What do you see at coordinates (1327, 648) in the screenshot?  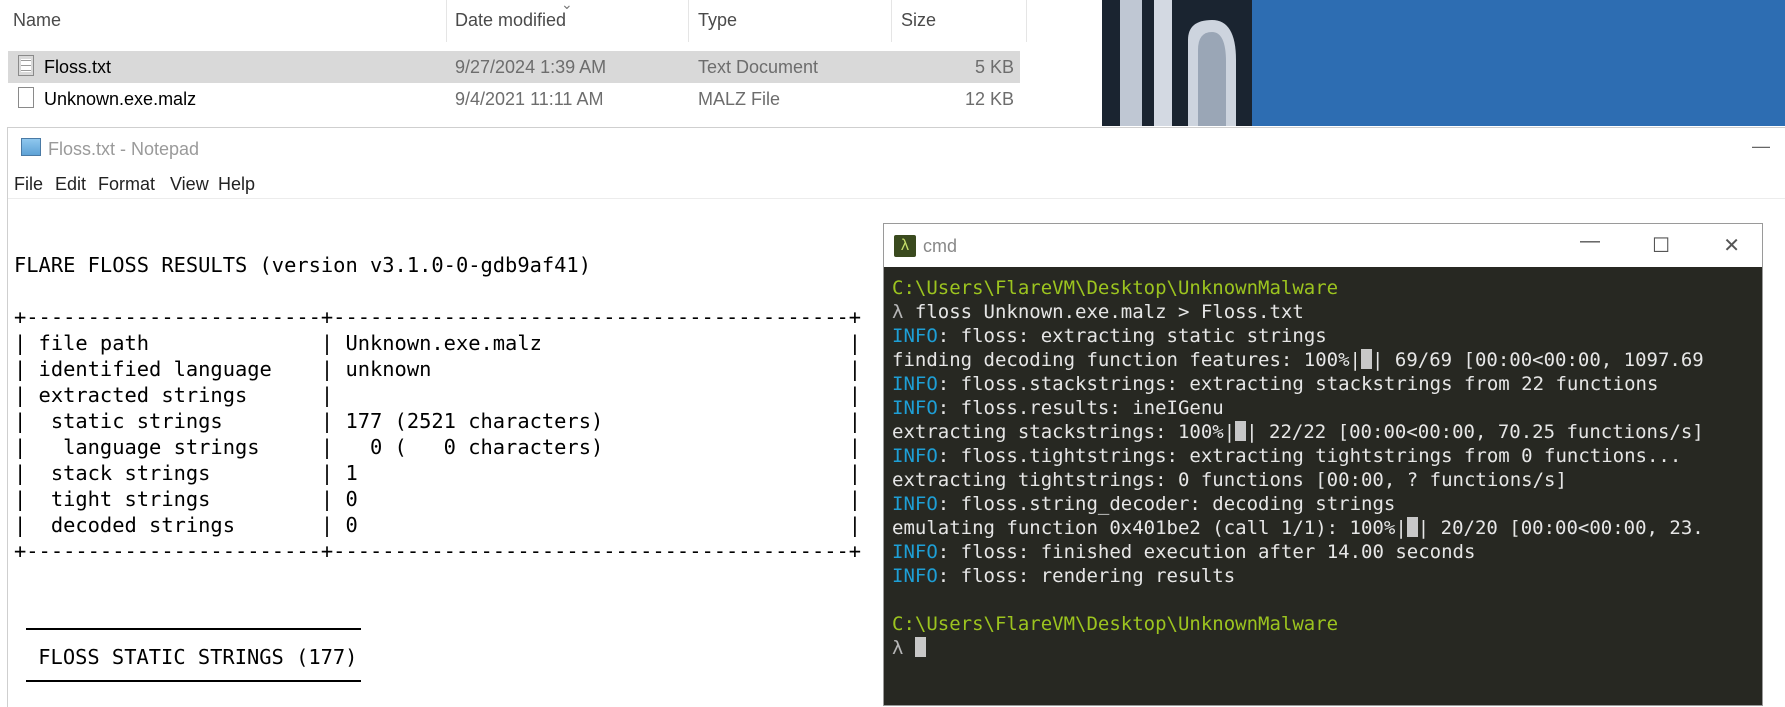 I see `terminal-line: λ` at bounding box center [1327, 648].